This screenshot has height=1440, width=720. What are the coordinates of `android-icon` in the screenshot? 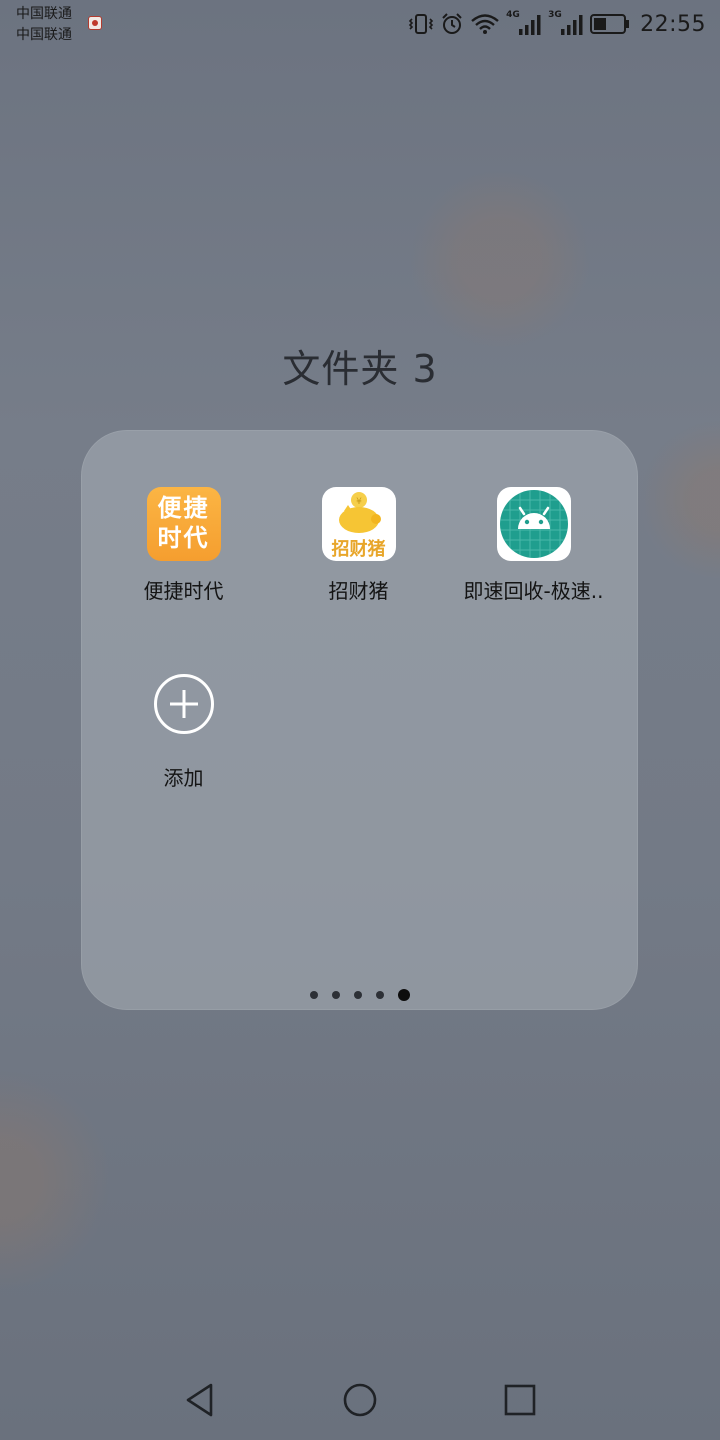 It's located at (533, 524).